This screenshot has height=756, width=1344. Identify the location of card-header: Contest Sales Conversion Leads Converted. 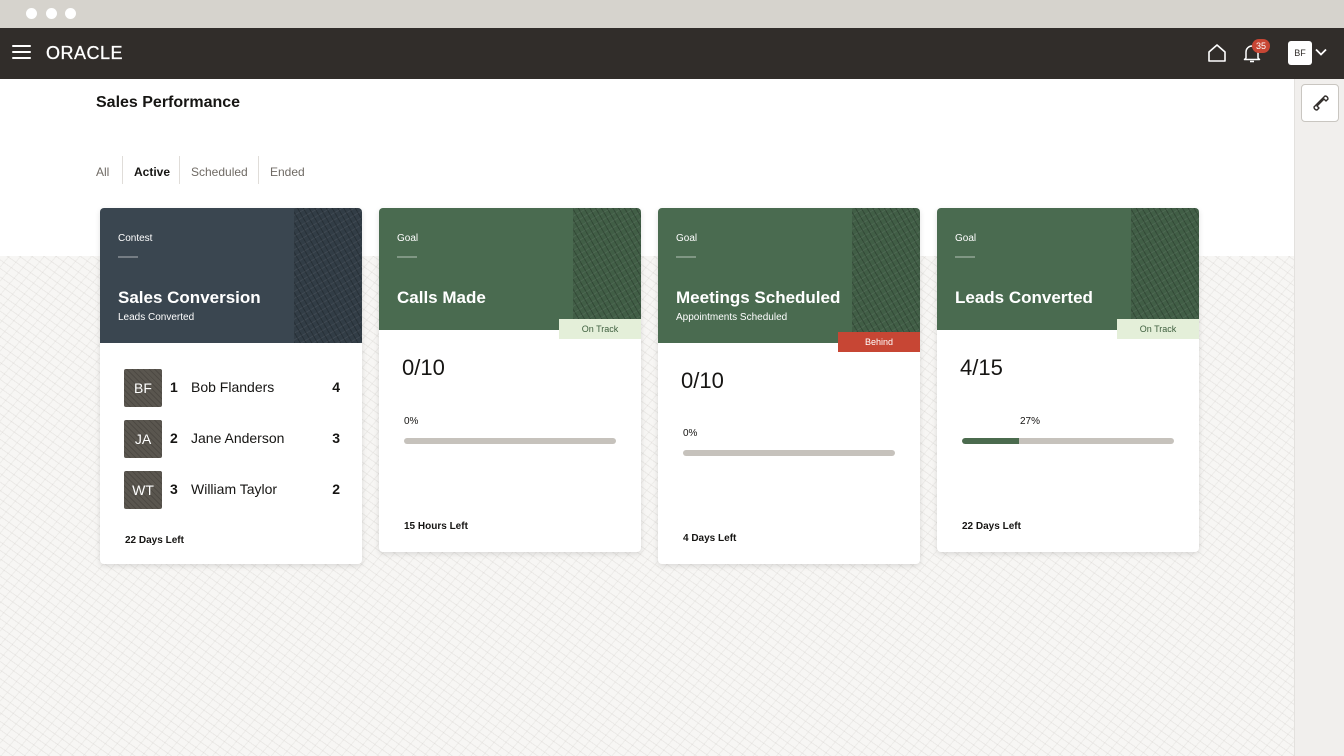
(231, 275).